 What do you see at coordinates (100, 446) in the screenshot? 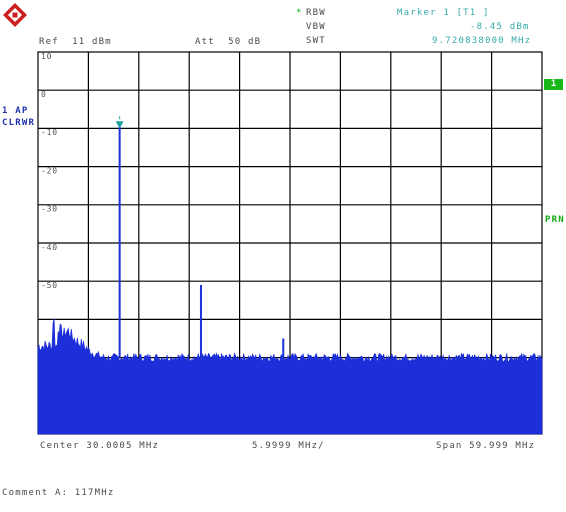
I see `center-frequency: Center 30.0005 MHz` at bounding box center [100, 446].